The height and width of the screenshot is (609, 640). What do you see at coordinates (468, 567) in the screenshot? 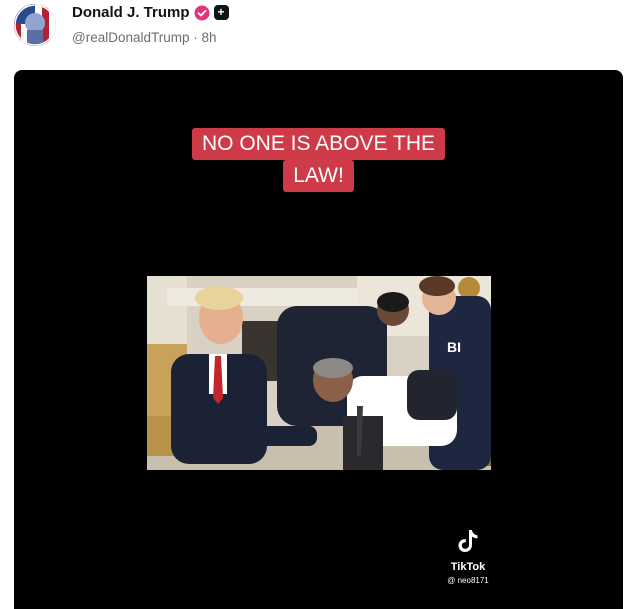
I see `tiktok-label: TikTok` at bounding box center [468, 567].